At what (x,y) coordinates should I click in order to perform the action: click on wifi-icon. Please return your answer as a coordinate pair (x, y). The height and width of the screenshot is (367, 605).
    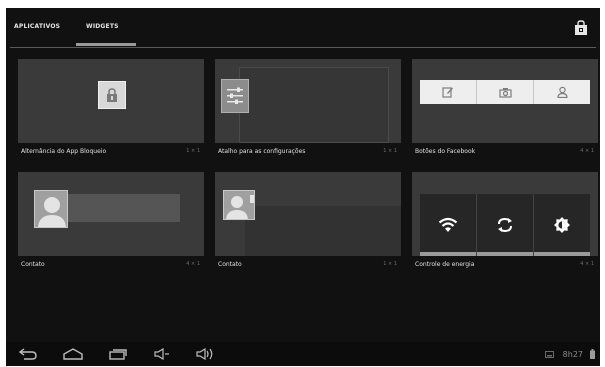
    Looking at the image, I should click on (448, 224).